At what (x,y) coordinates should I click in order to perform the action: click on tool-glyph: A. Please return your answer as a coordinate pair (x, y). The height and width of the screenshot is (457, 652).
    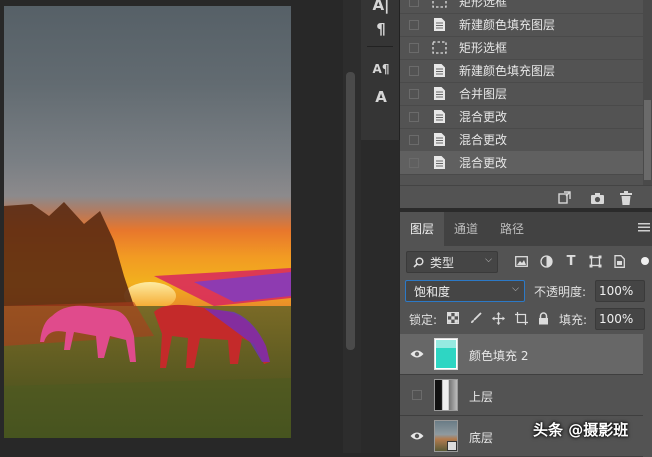
    Looking at the image, I should click on (381, 97).